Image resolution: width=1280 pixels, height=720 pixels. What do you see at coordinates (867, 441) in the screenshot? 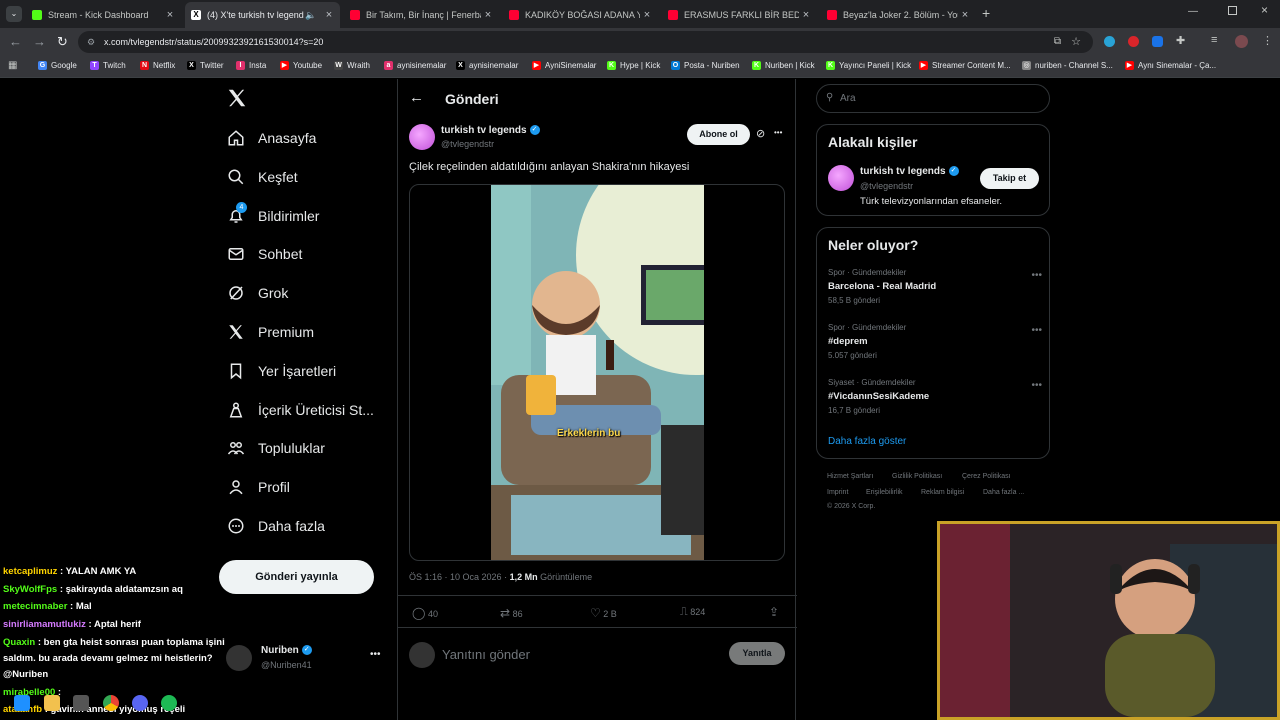
I see `show-more-link: Daha fazla göster` at bounding box center [867, 441].